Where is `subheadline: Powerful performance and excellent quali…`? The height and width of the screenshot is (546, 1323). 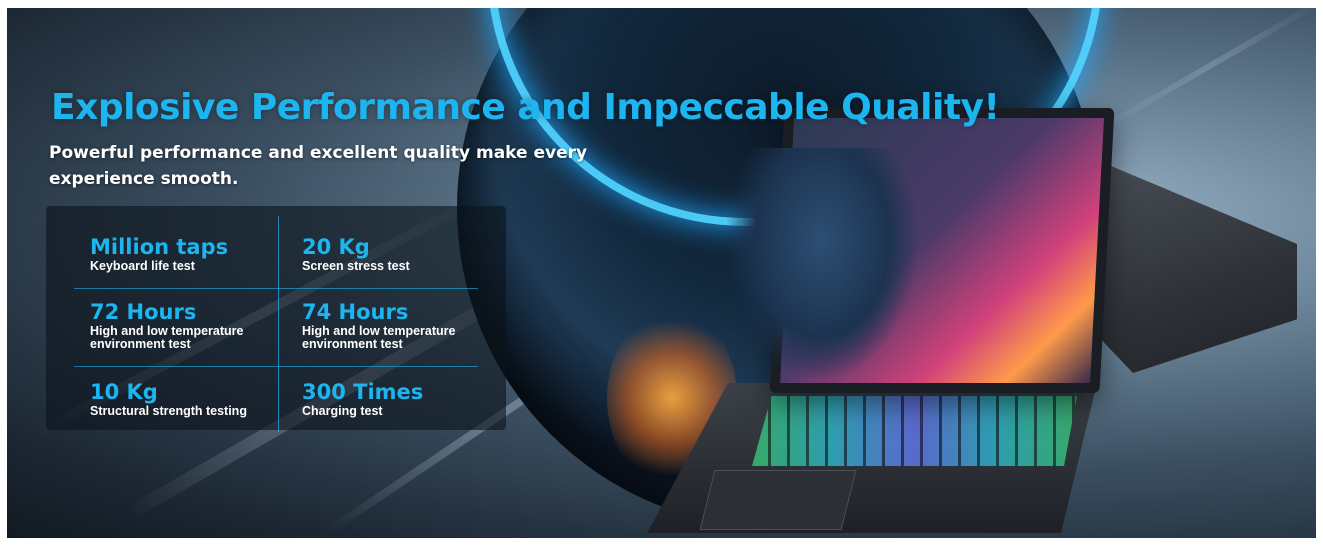 subheadline: Powerful performance and excellent quali… is located at coordinates (318, 166).